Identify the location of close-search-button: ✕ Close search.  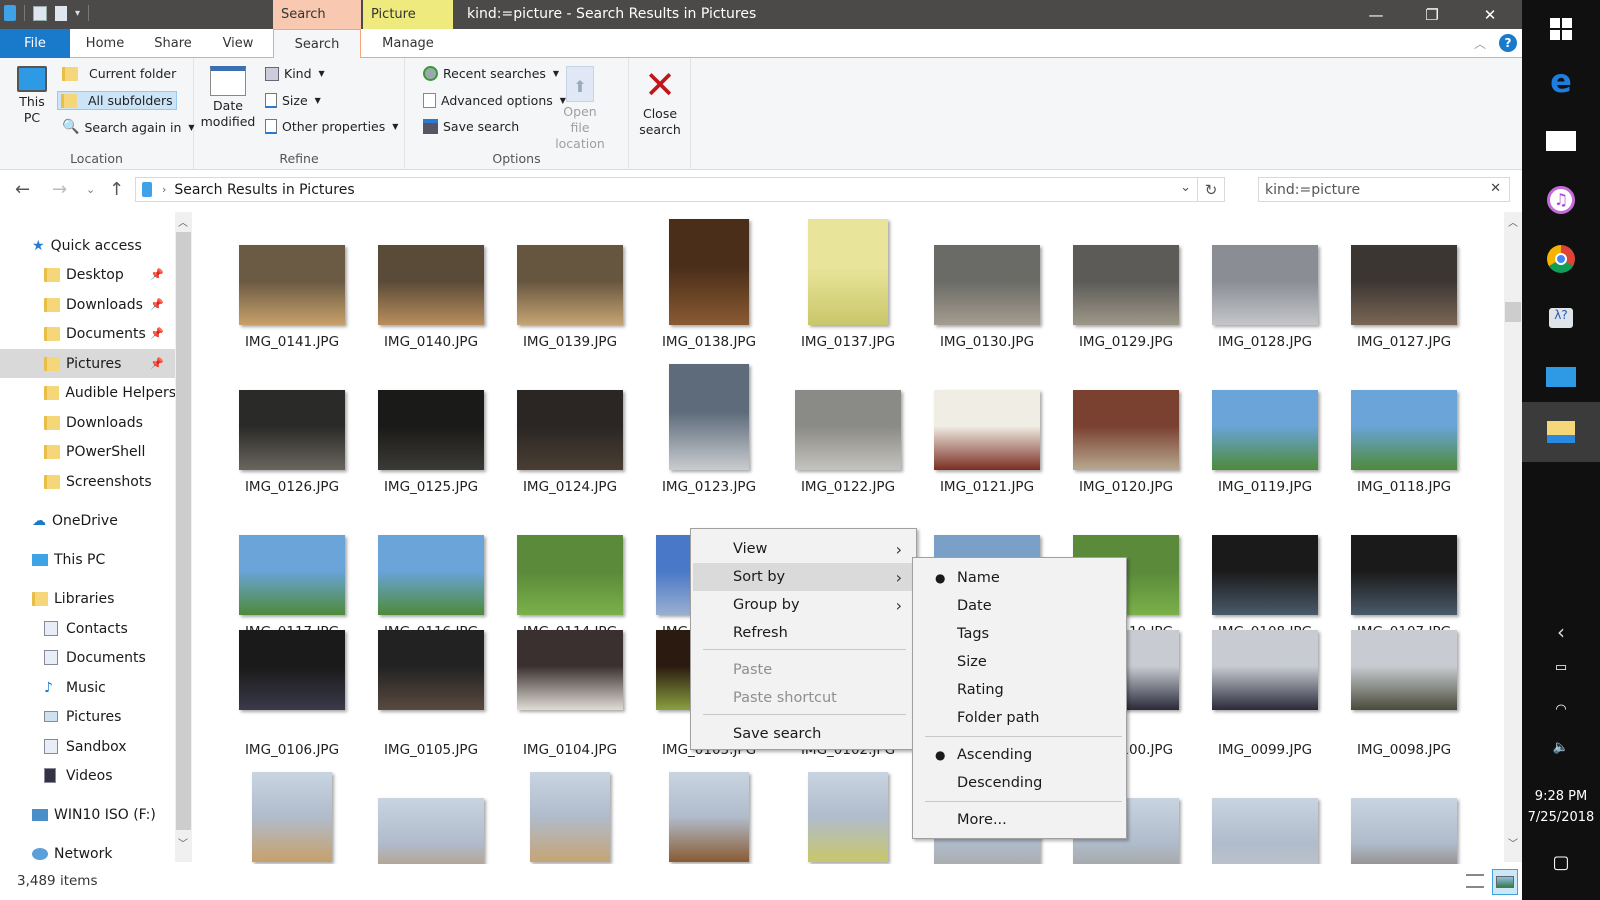
(660, 102).